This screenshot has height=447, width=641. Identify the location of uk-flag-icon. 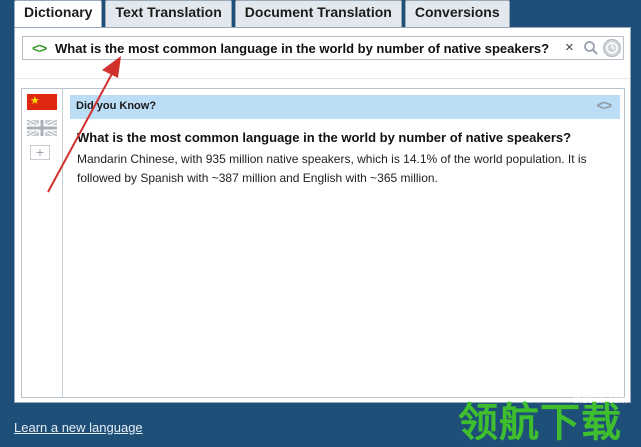
(42, 128).